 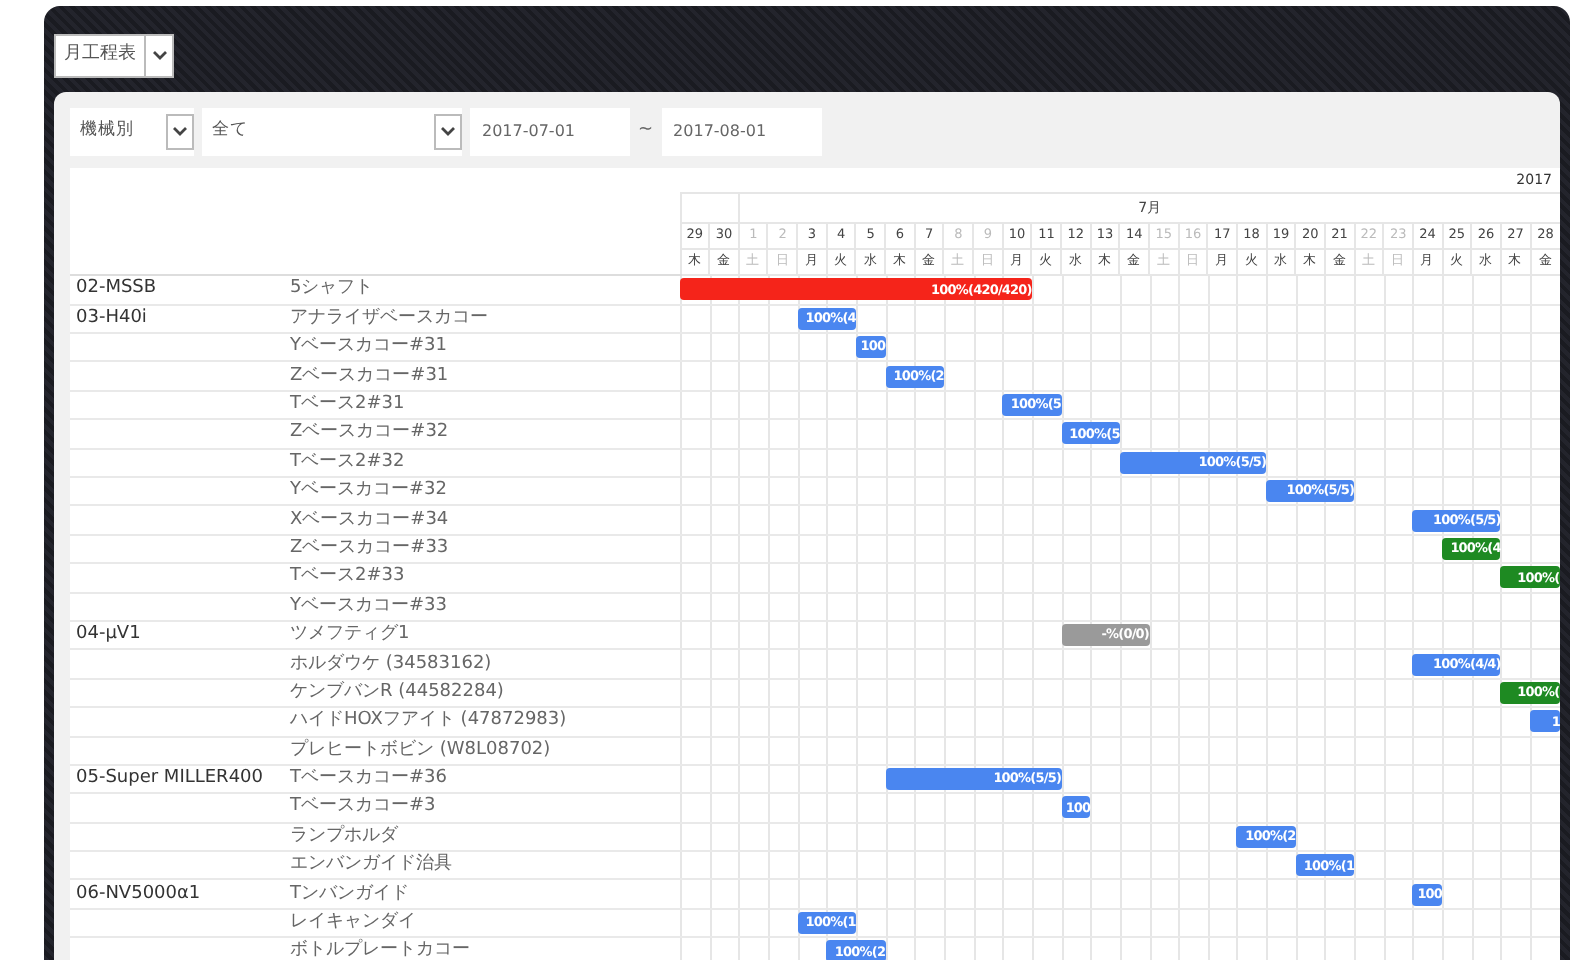 What do you see at coordinates (428, 720) in the screenshot?
I see `task-name: ハイドHOXフアイト (47872983)` at bounding box center [428, 720].